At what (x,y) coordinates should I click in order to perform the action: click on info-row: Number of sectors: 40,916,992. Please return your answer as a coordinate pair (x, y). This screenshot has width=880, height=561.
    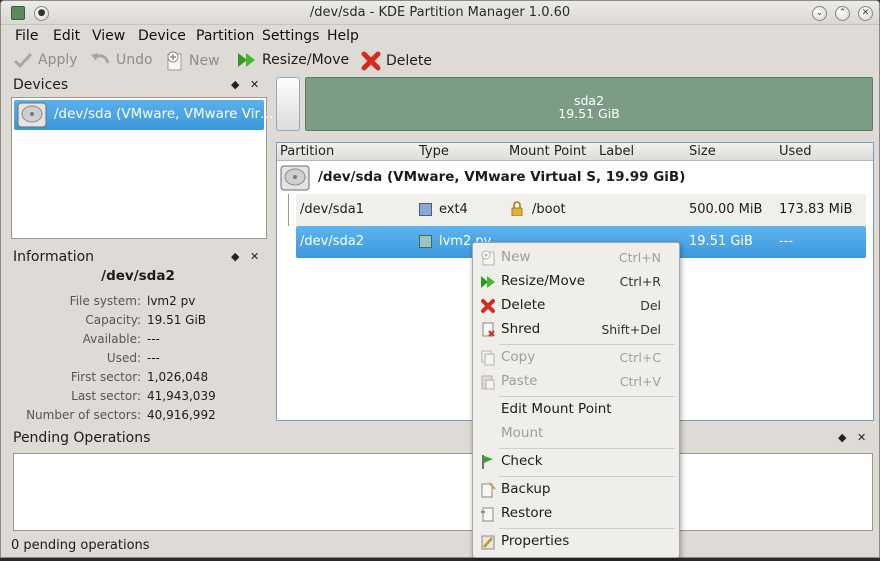
    Looking at the image, I should click on (136, 416).